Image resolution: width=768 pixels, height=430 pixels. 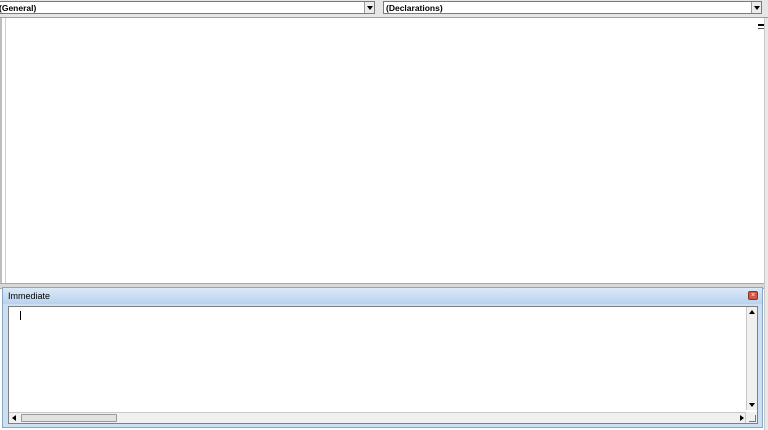 I want to click on split-bar-handle-line, so click(x=761, y=28).